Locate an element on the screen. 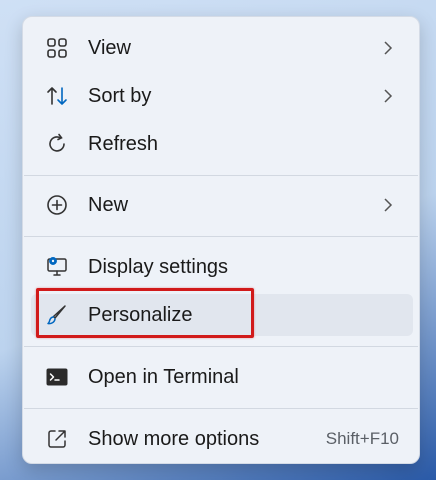  menu-item-label: Refresh is located at coordinates (123, 143).